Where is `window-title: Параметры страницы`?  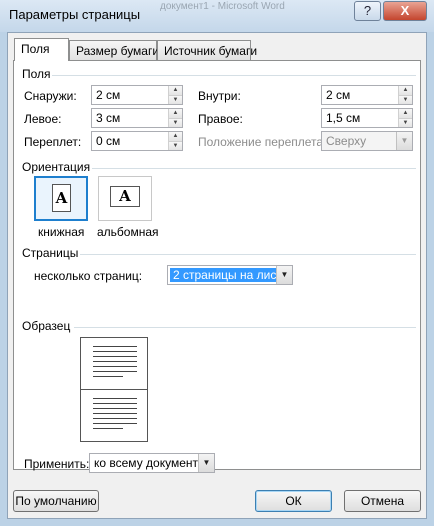
window-title: Параметры страницы is located at coordinates (75, 14).